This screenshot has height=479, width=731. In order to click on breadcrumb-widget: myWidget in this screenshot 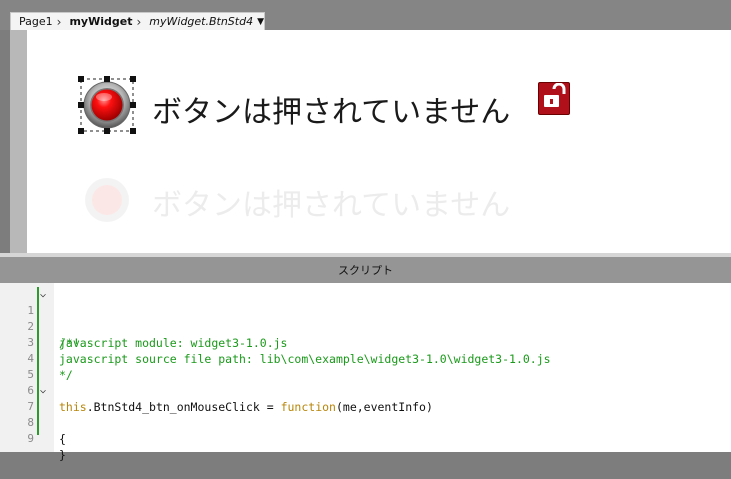, I will do `click(98, 21)`.